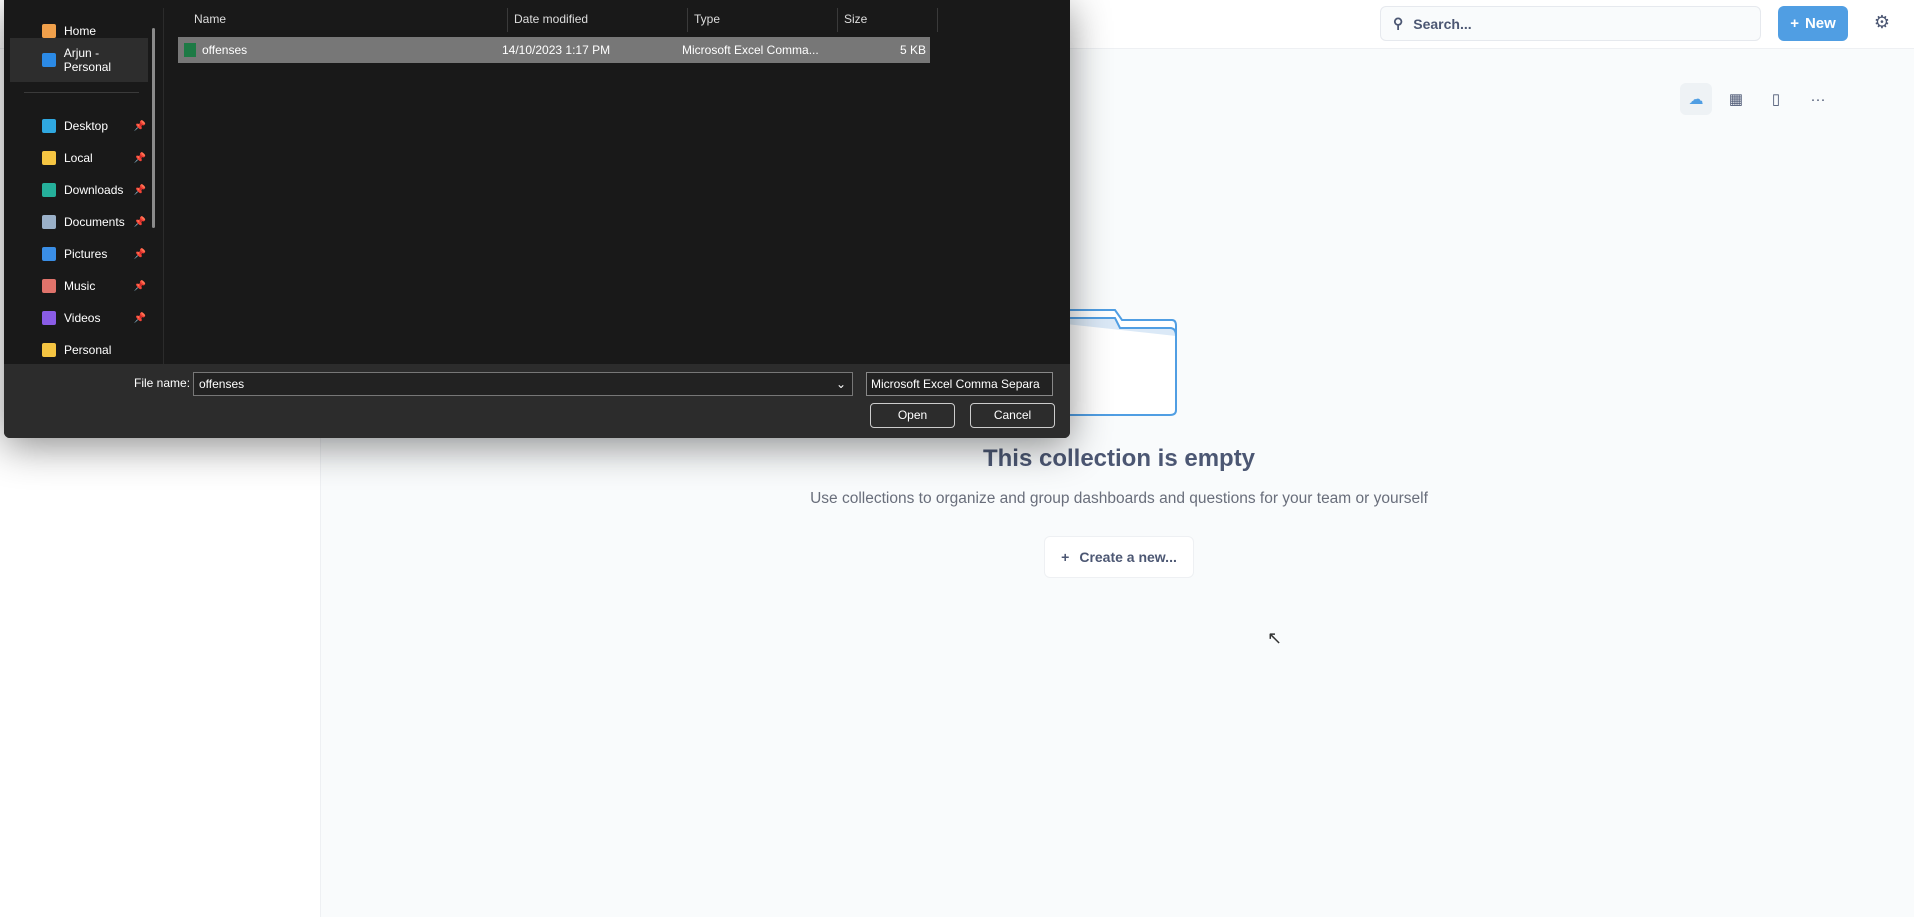 This screenshot has height=917, width=1914. I want to click on chevron-down-icon: ⌄, so click(841, 384).